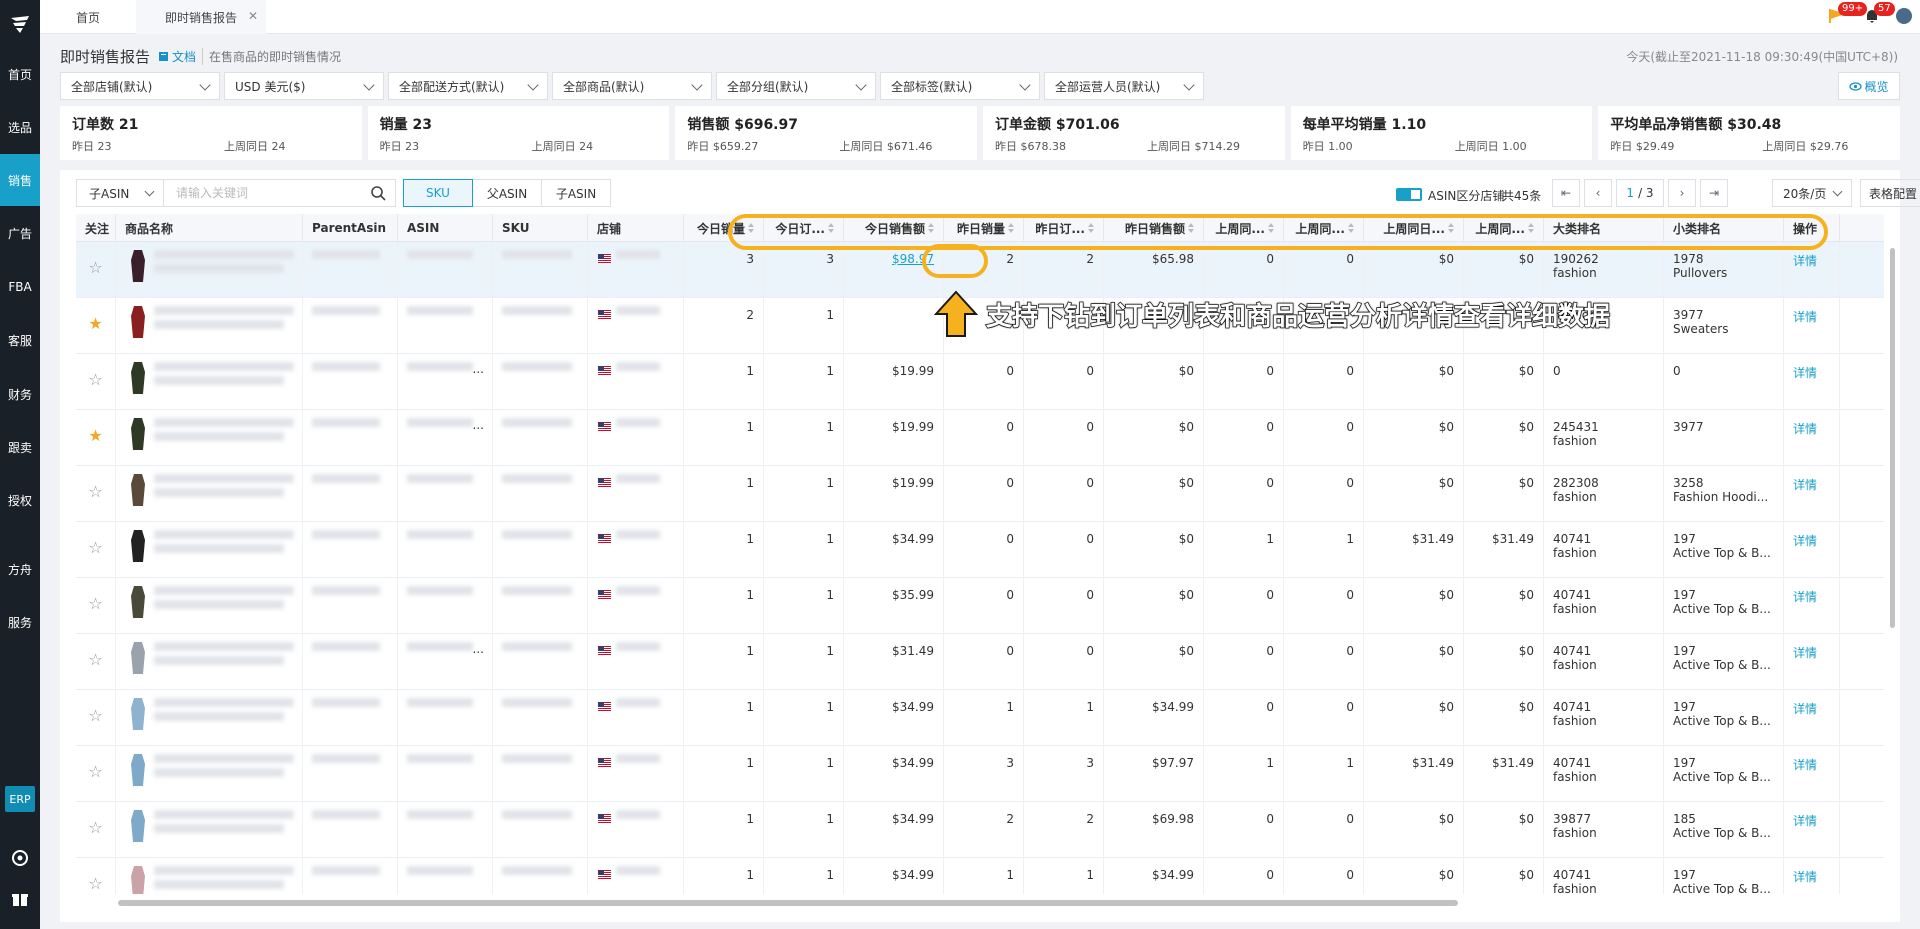  I want to click on page-indicator: 1/ 3, so click(1640, 193).